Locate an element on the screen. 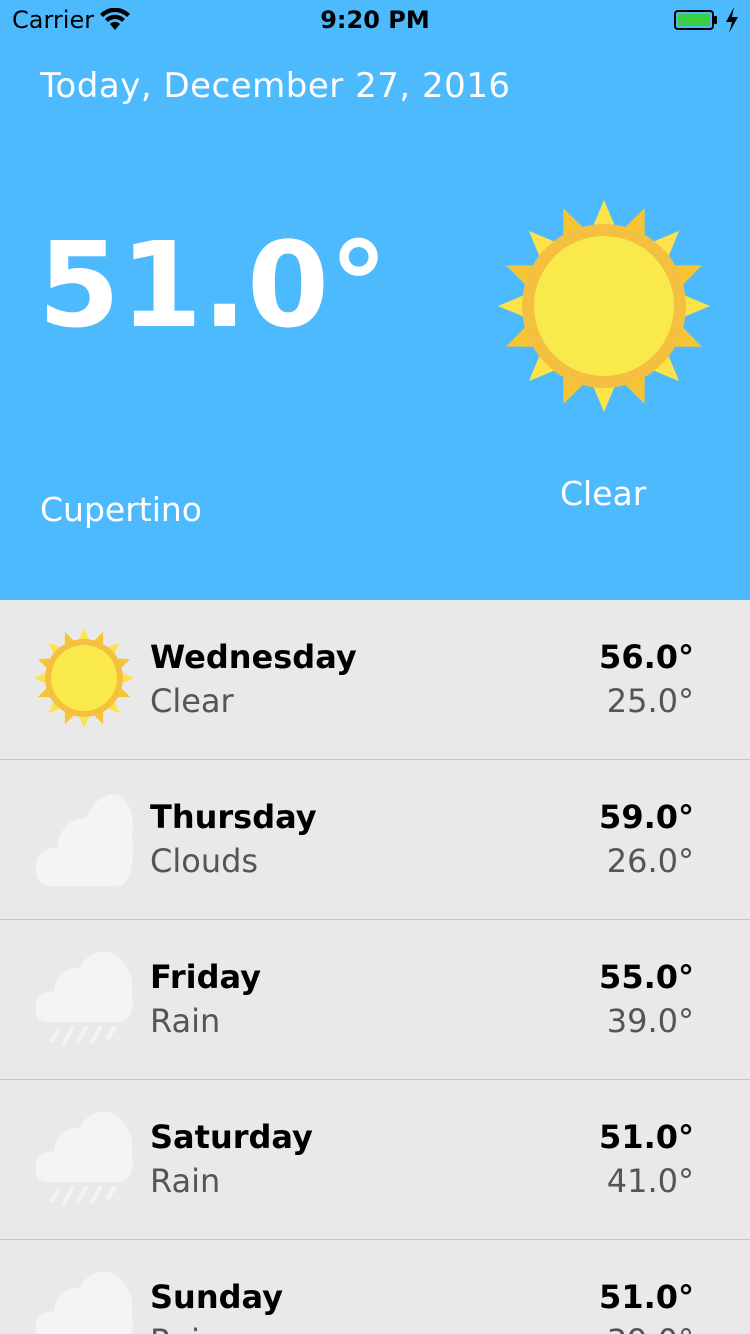 The width and height of the screenshot is (750, 1334). forecast-low: 26.0° is located at coordinates (650, 861).